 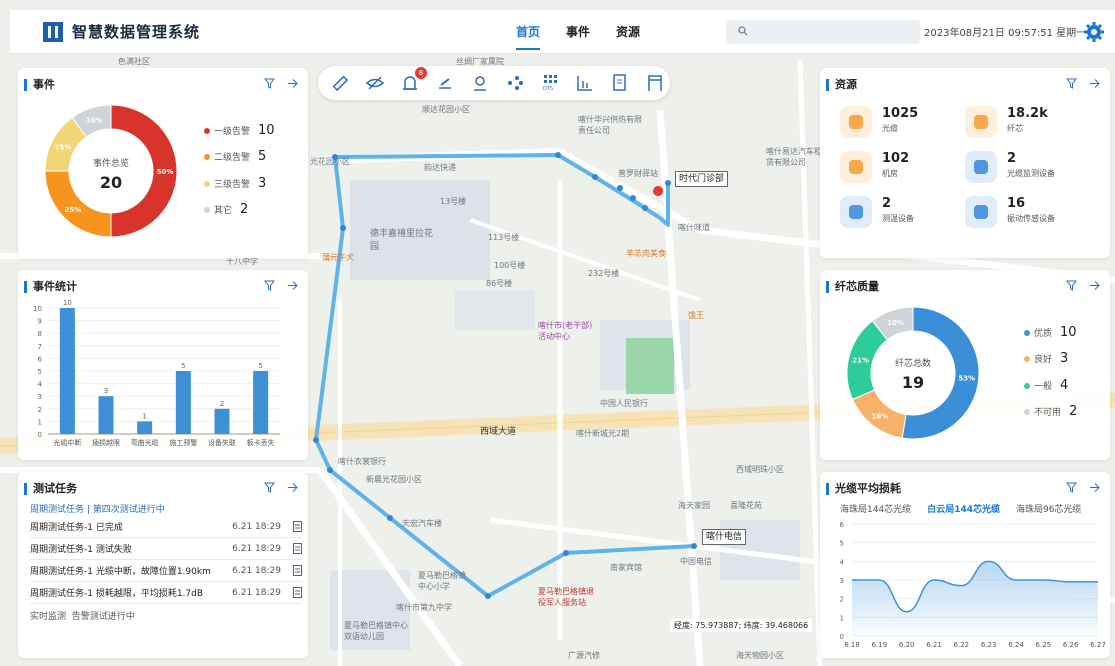 What do you see at coordinates (1064, 385) in the screenshot?
I see `legend-value: 4` at bounding box center [1064, 385].